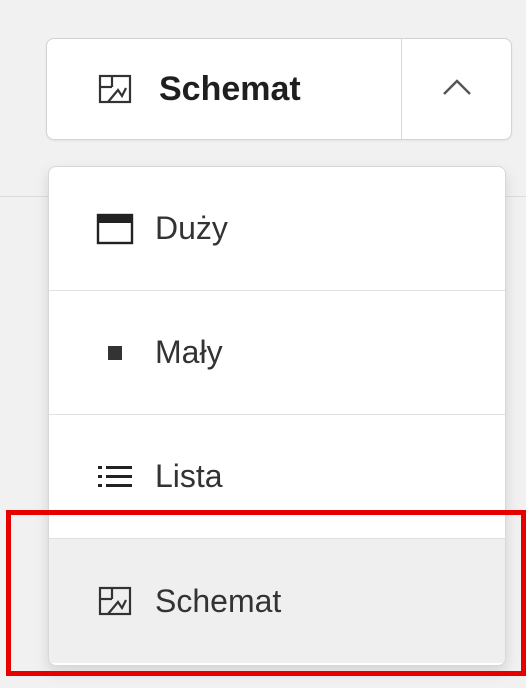  I want to click on view-mode-current: Schemat, so click(224, 89).